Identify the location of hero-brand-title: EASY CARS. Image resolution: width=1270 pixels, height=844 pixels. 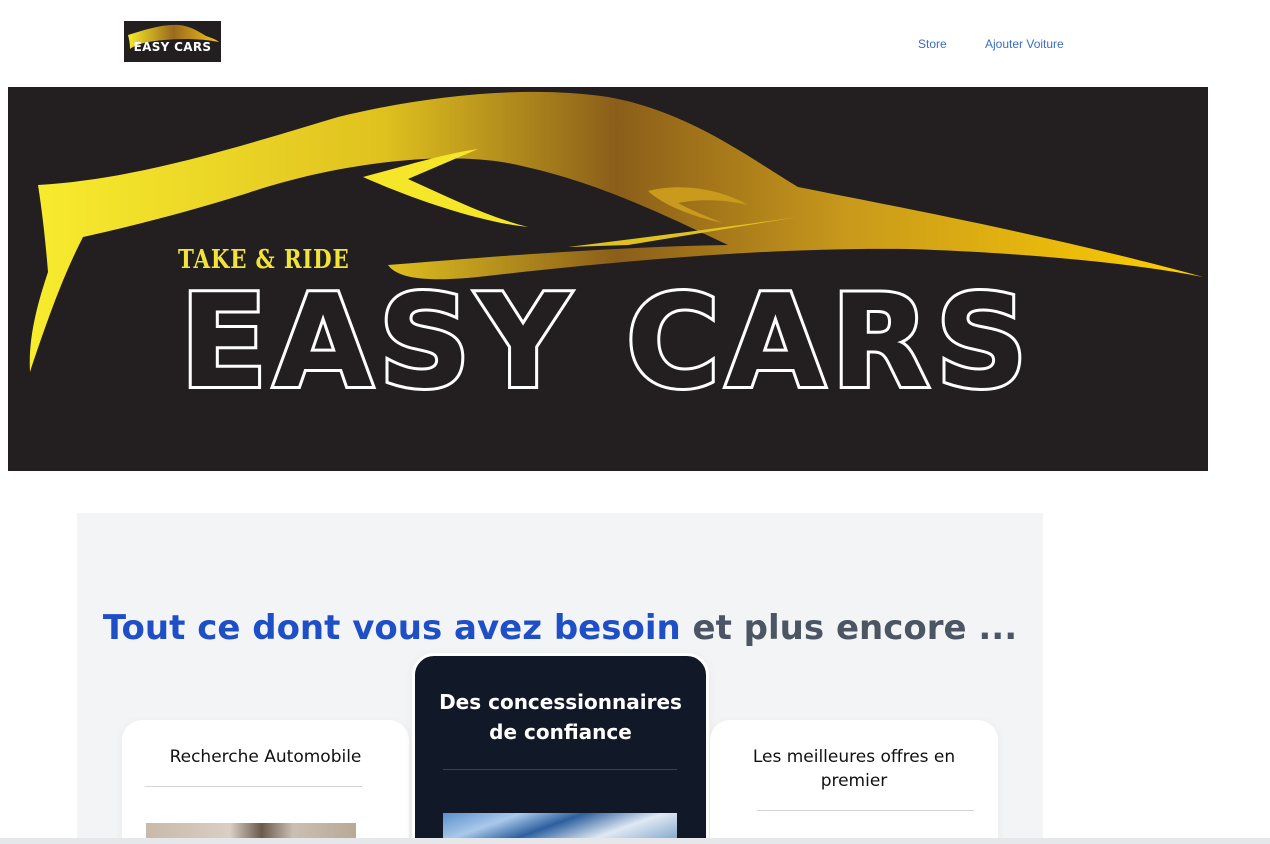
(605, 342).